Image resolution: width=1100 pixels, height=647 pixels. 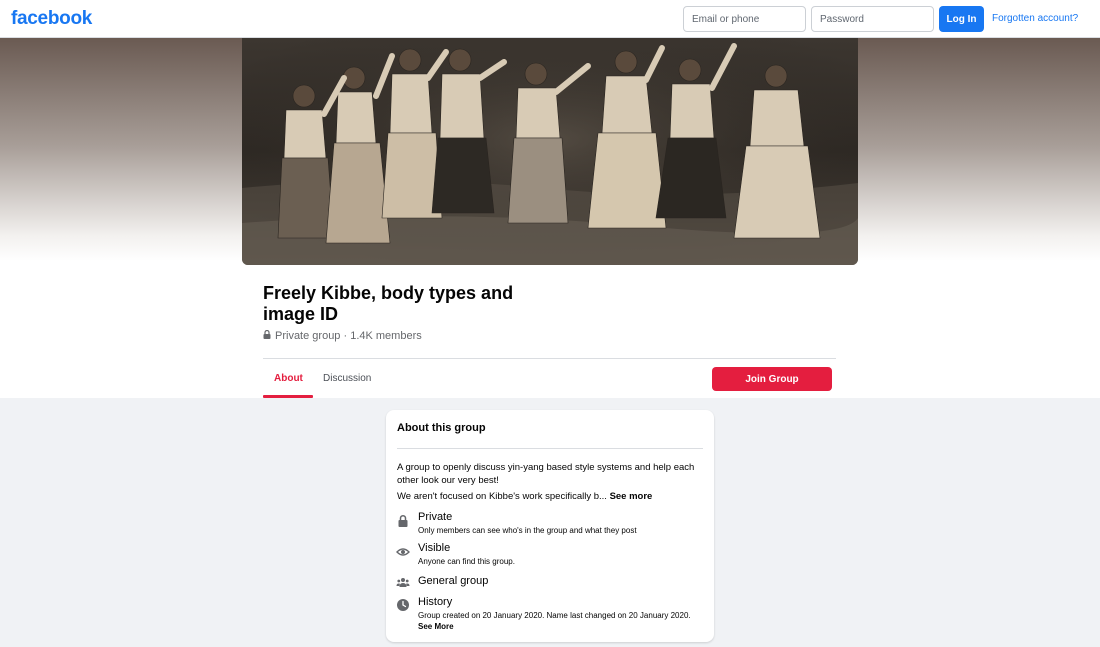 What do you see at coordinates (436, 626) in the screenshot?
I see `history-see-more-link: See More` at bounding box center [436, 626].